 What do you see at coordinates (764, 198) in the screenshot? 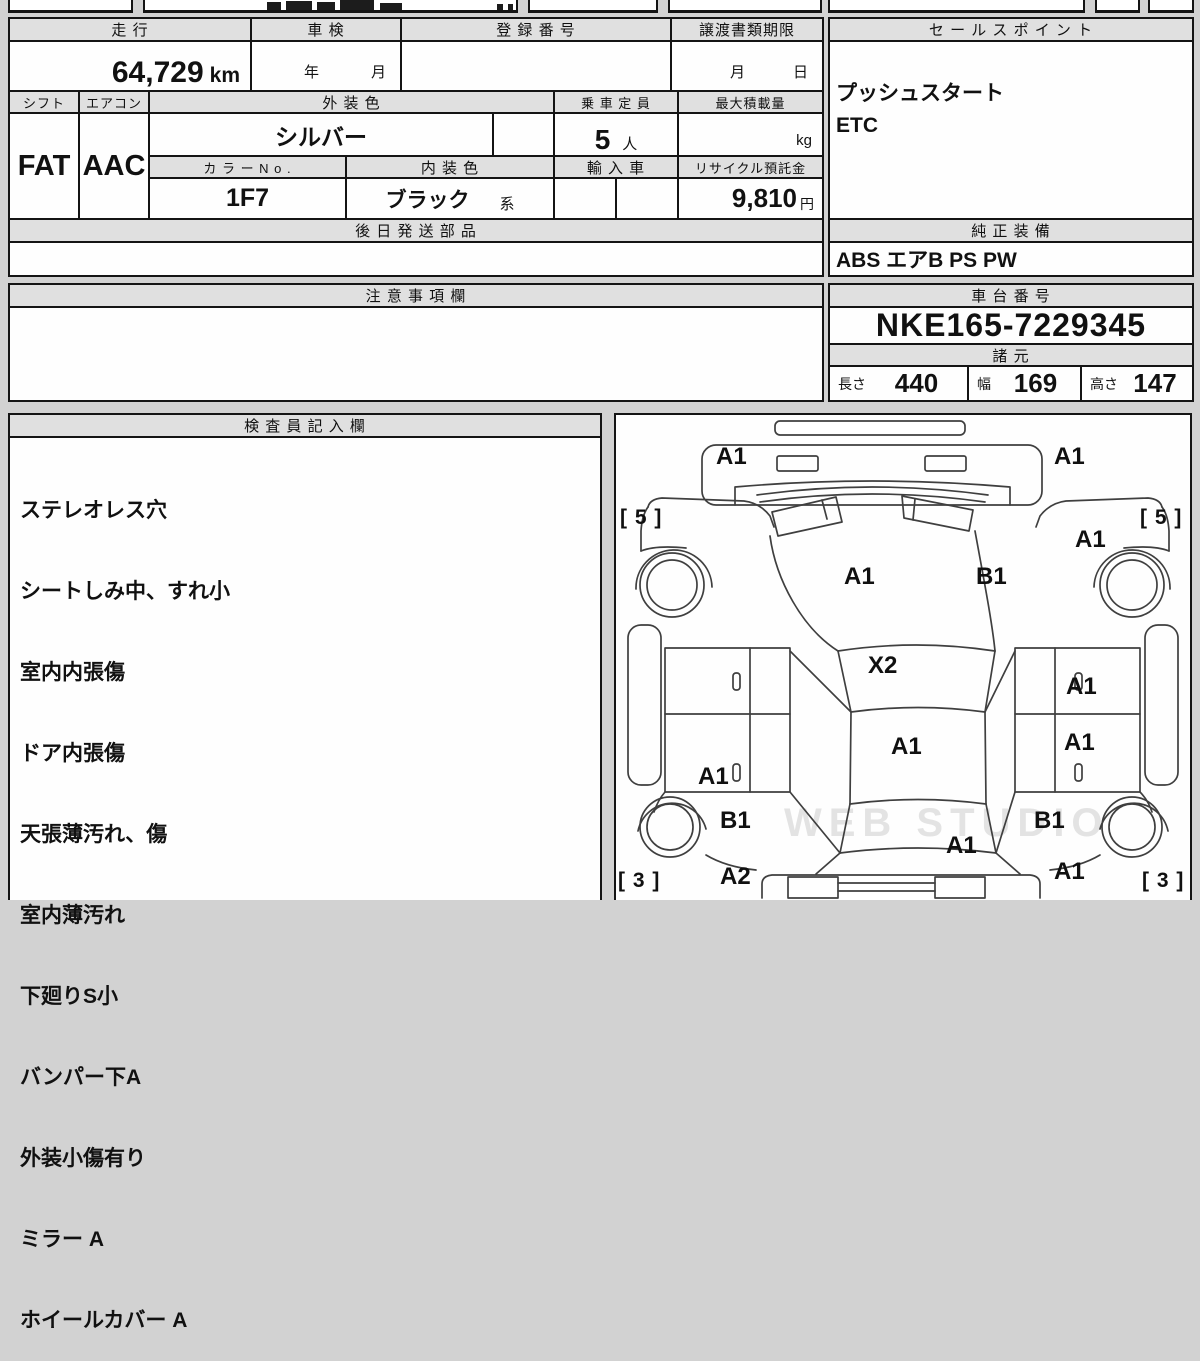
I see `recycle-deposit-value: 9,810` at bounding box center [764, 198].